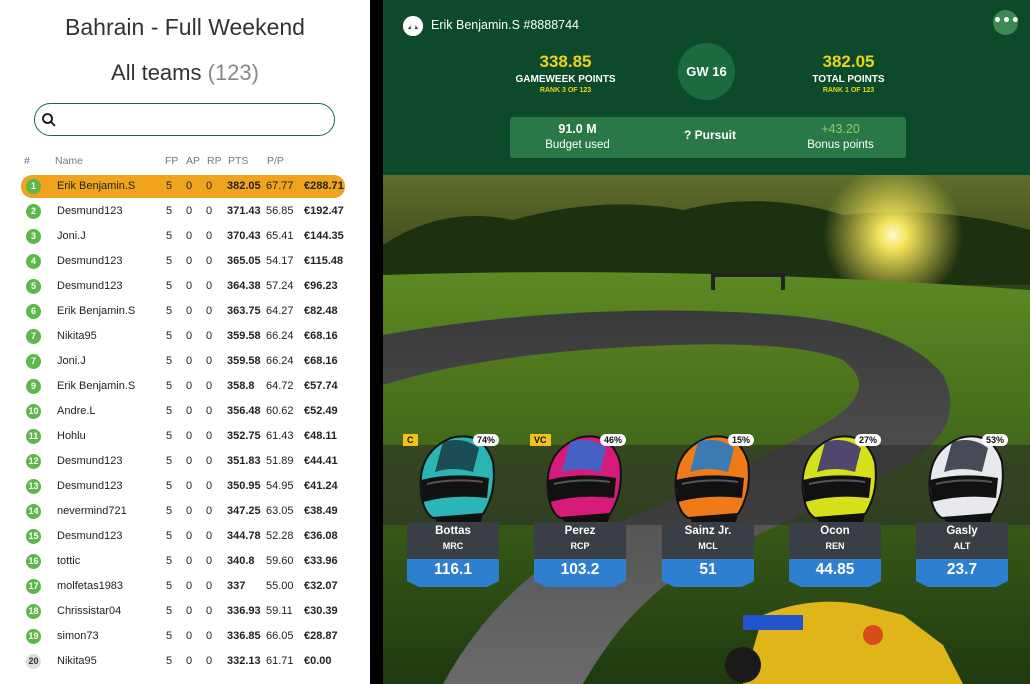 Image resolution: width=1030 pixels, height=684 pixels. I want to click on driver-team: RCP, so click(580, 546).